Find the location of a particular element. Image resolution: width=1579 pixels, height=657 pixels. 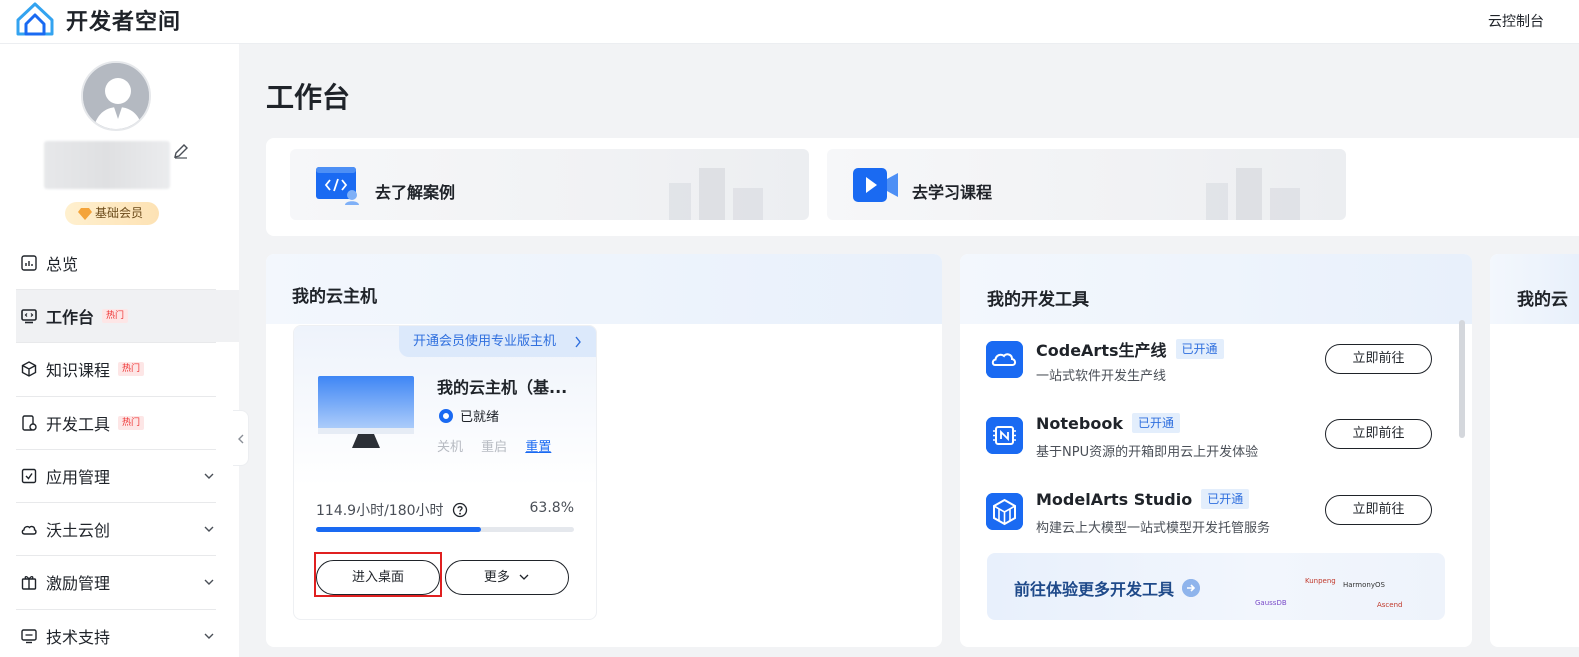

code-case-icon is located at coordinates (337, 186).